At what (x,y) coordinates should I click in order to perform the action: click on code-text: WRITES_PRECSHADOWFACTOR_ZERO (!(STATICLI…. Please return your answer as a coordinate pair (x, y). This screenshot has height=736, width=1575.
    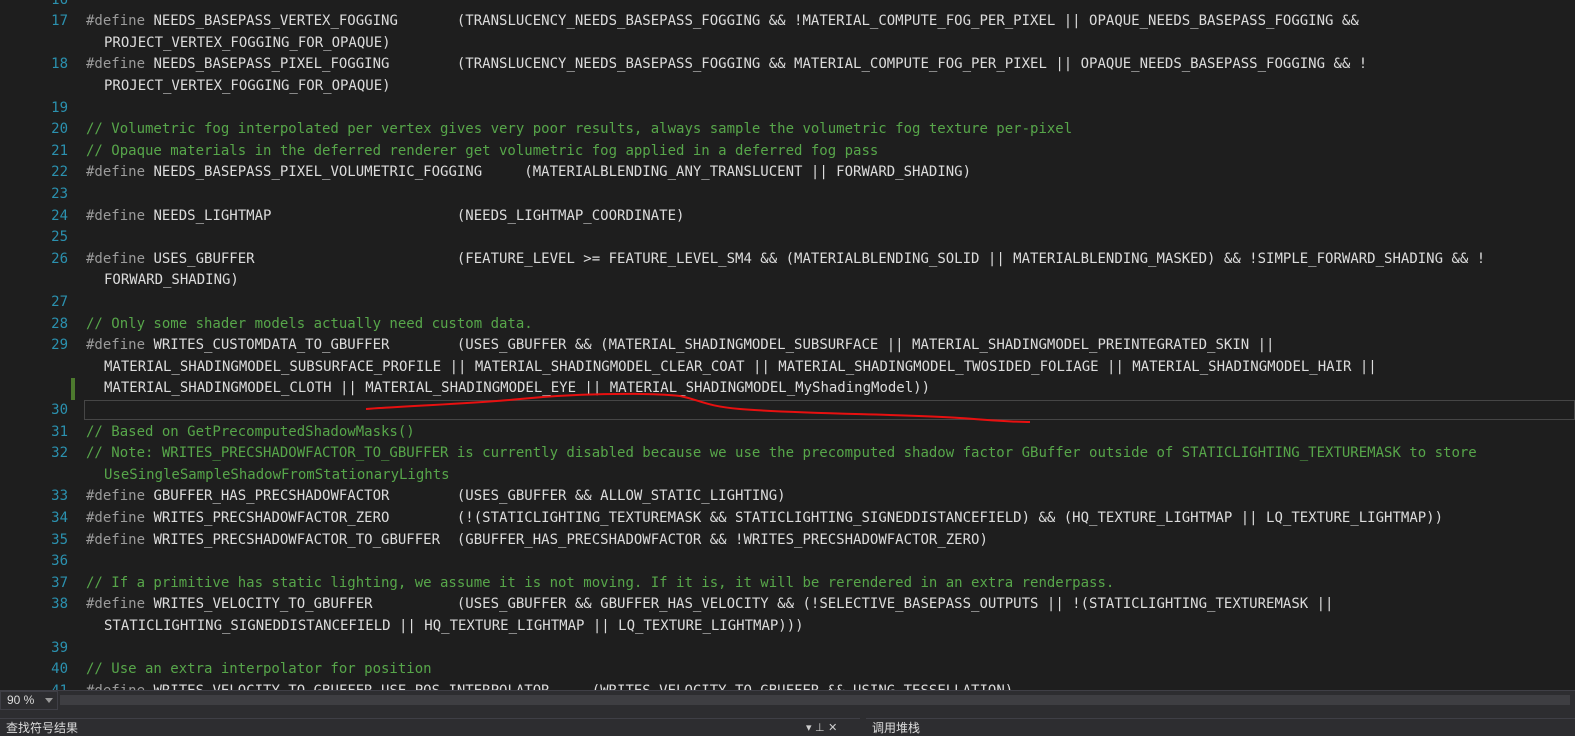
    Looking at the image, I should click on (794, 517).